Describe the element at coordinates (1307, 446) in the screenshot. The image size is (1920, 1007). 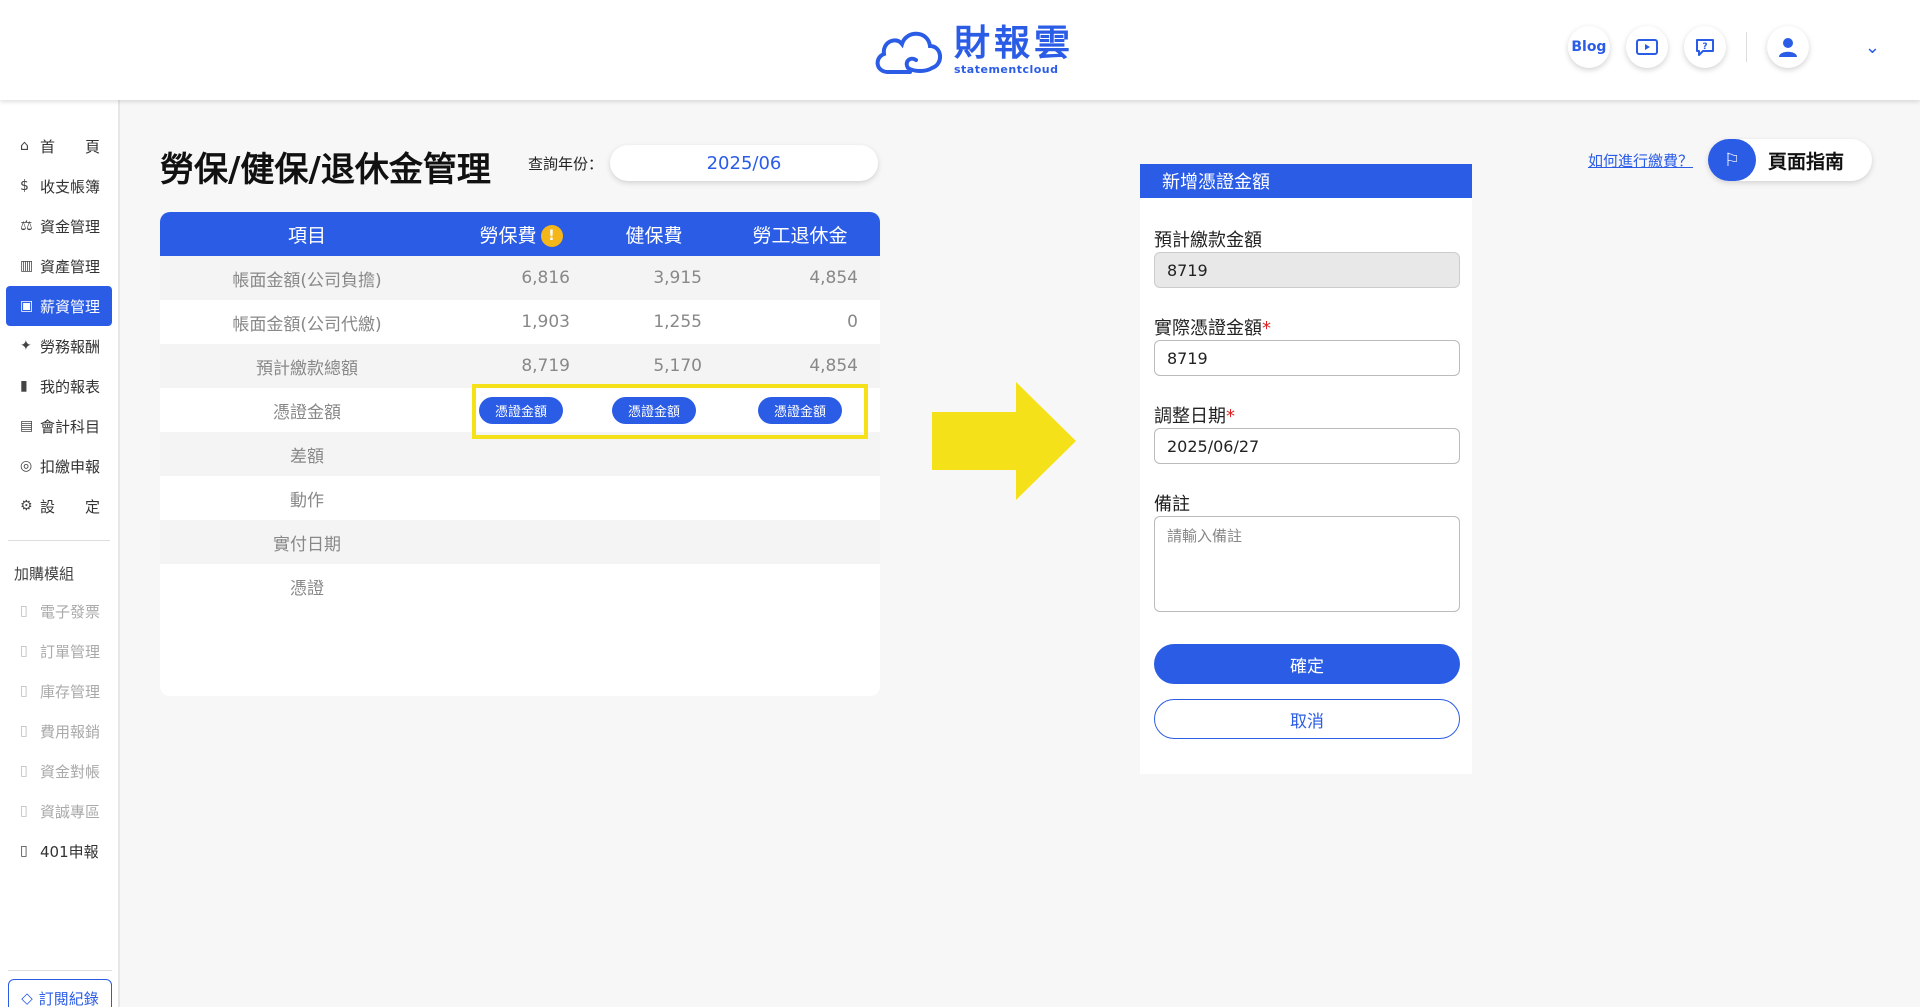
I see `adjust-date-input: 2025/06/27` at that location.